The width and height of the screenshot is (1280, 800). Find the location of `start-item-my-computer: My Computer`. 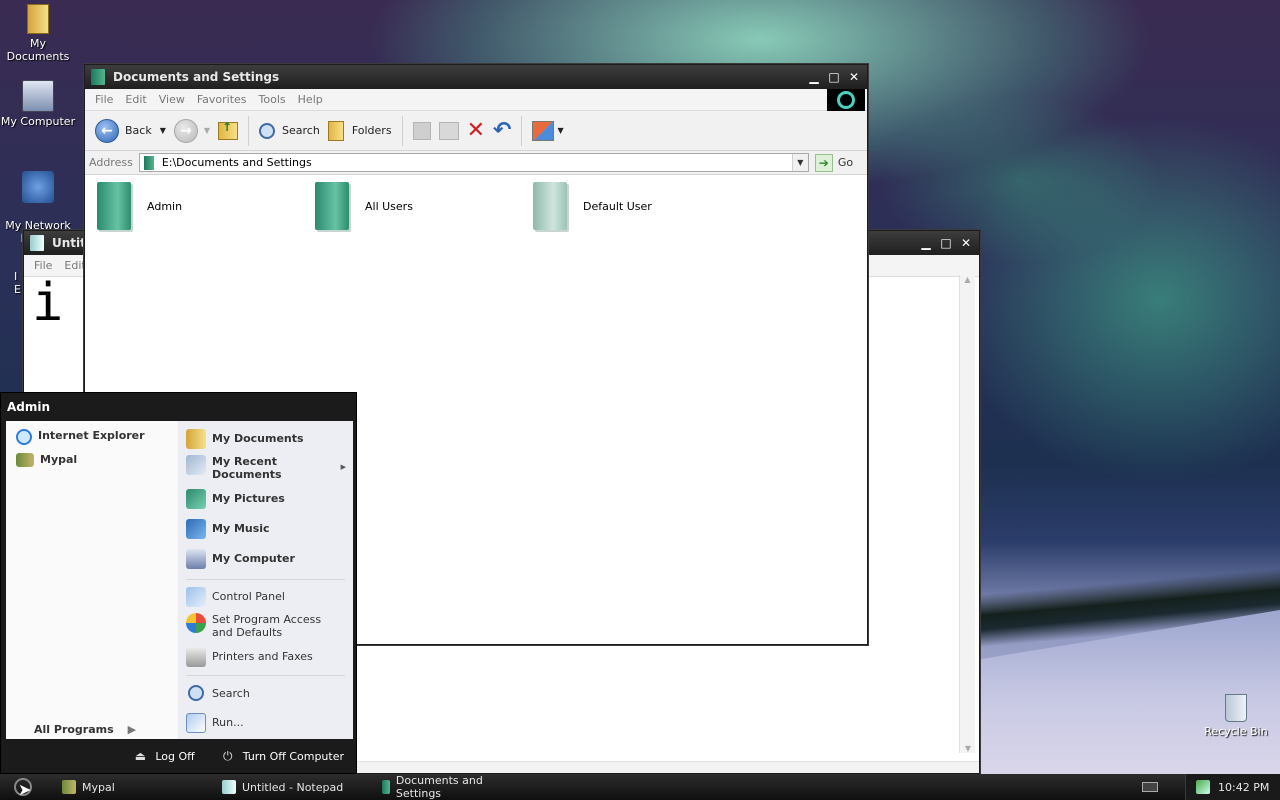

start-item-my-computer: My Computer is located at coordinates (240, 559).